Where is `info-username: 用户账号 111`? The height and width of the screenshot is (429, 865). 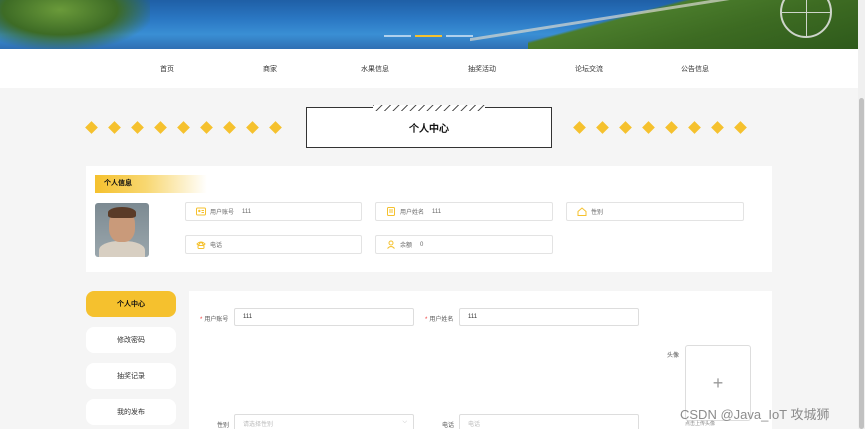 info-username: 用户账号 111 is located at coordinates (273, 211).